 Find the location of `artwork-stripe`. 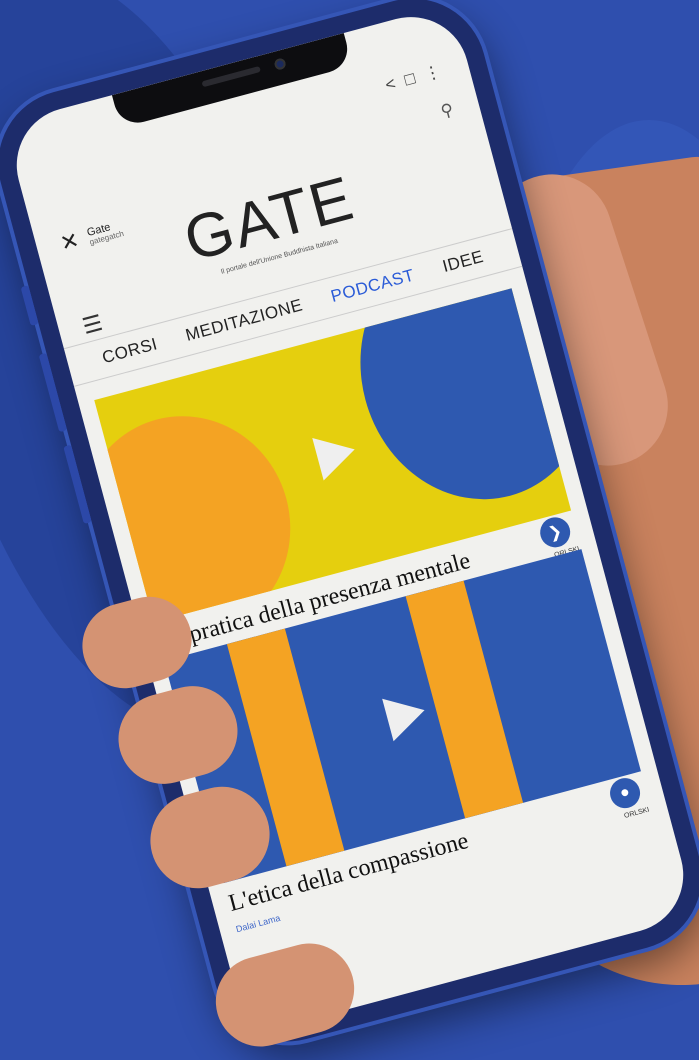

artwork-stripe is located at coordinates (464, 699).